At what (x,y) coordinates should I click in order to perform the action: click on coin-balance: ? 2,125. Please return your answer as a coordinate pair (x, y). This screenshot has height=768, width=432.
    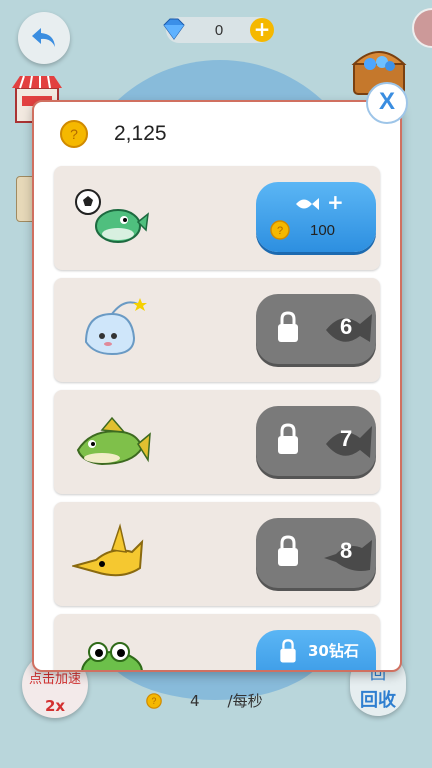
    Looking at the image, I should click on (113, 134).